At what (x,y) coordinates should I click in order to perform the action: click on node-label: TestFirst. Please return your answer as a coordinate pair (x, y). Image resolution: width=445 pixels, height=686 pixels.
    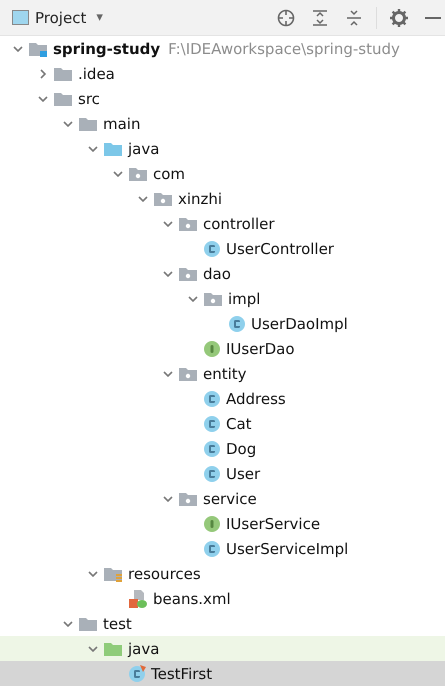
    Looking at the image, I should click on (181, 673).